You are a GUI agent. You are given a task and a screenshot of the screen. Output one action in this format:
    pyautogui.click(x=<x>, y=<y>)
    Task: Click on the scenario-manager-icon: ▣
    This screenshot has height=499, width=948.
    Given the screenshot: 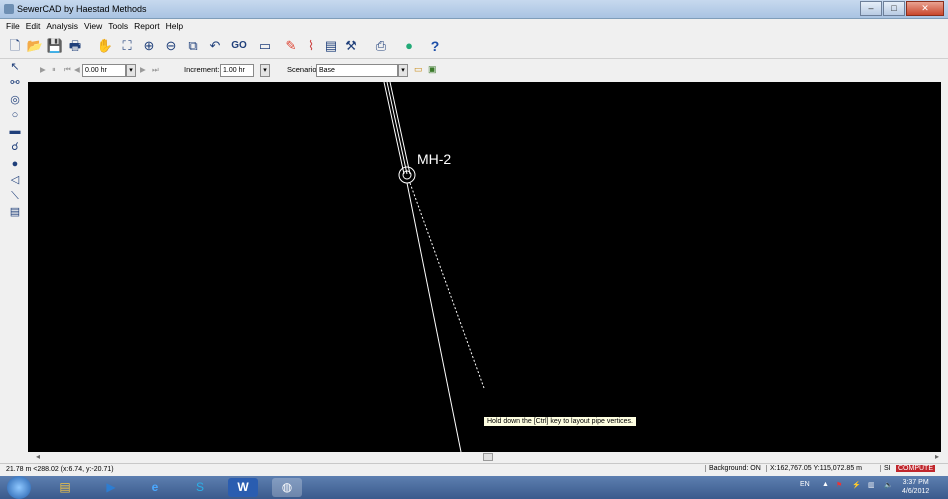 What is the action you would take?
    pyautogui.click(x=432, y=69)
    